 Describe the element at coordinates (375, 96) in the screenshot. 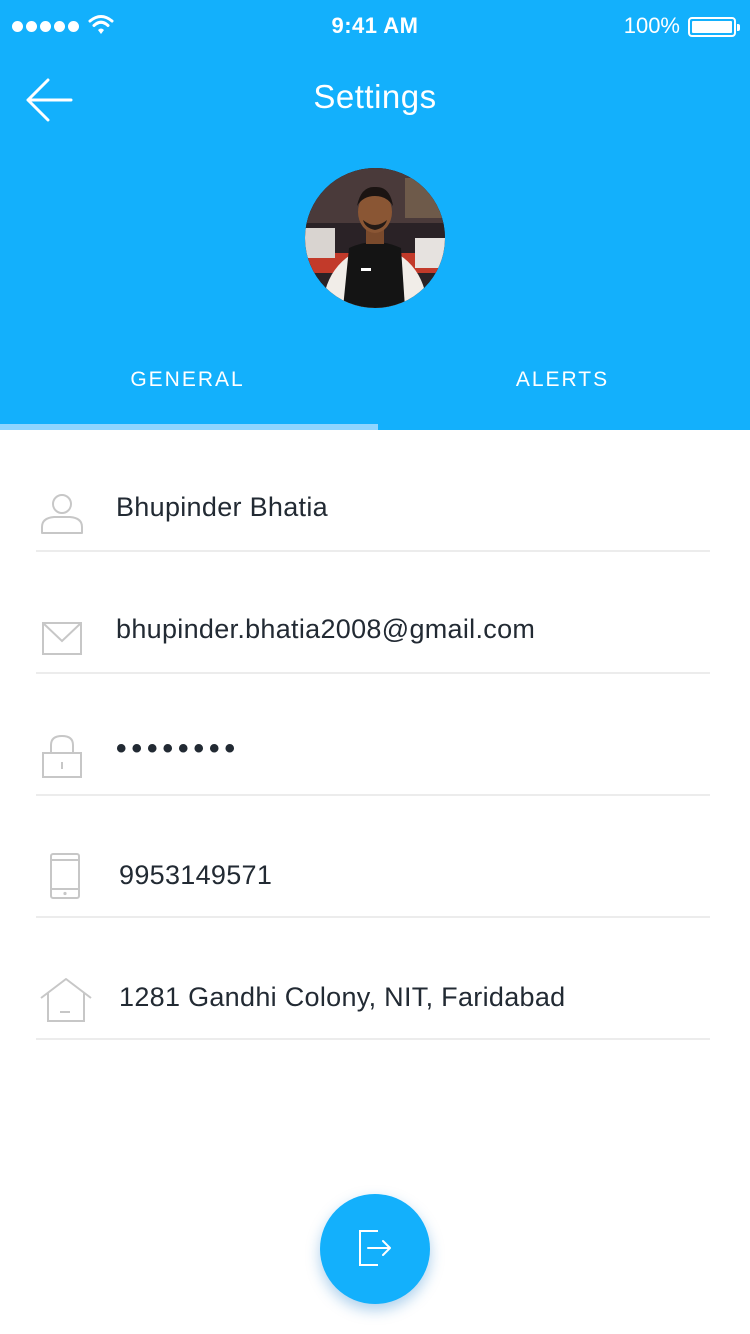

I see `page-title: Settings` at that location.